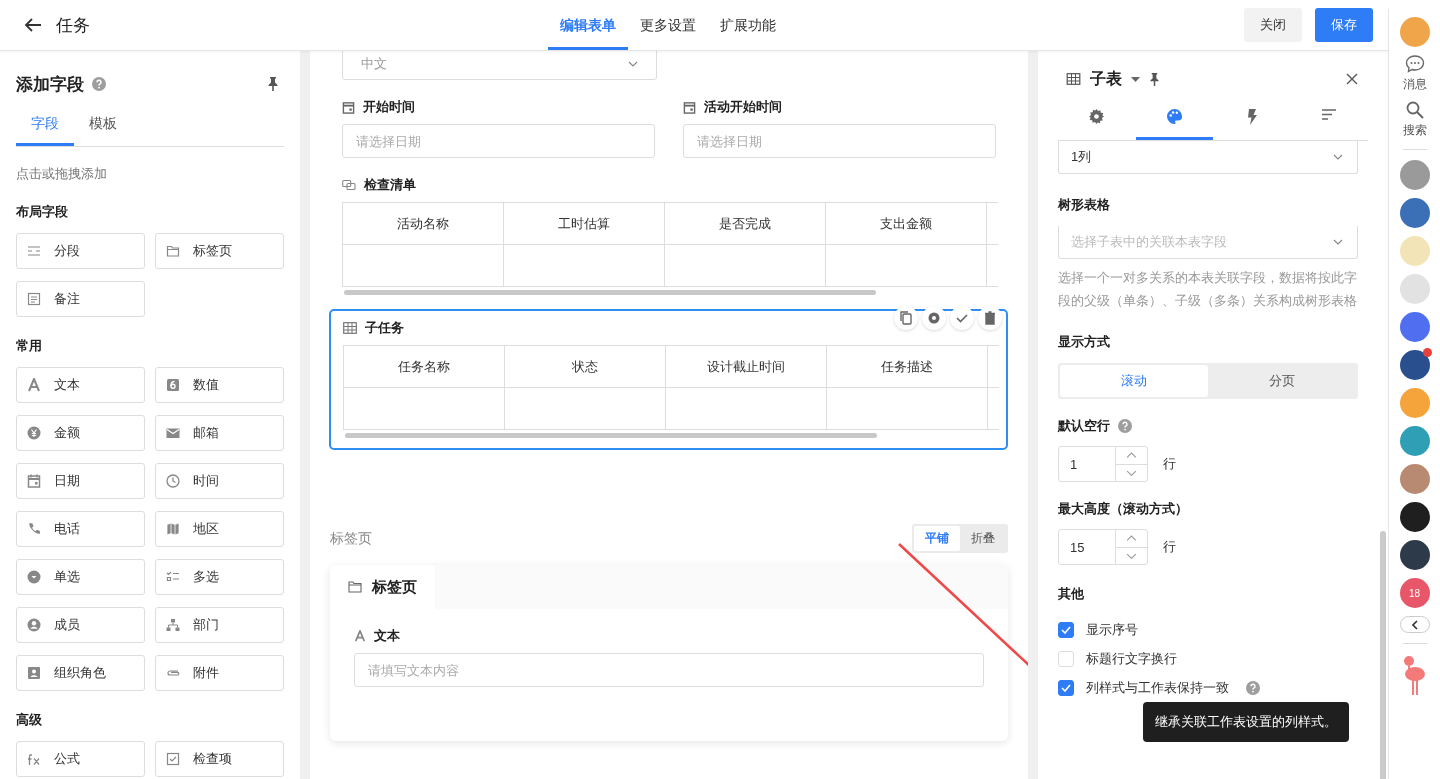 The width and height of the screenshot is (1440, 779). I want to click on field-label: 子任务, so click(384, 328).